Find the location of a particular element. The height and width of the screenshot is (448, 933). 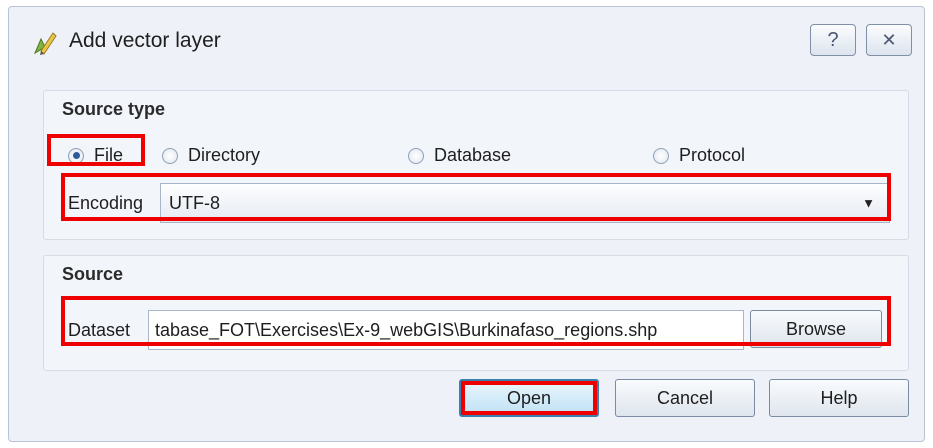

close-button: ✕ is located at coordinates (889, 40).